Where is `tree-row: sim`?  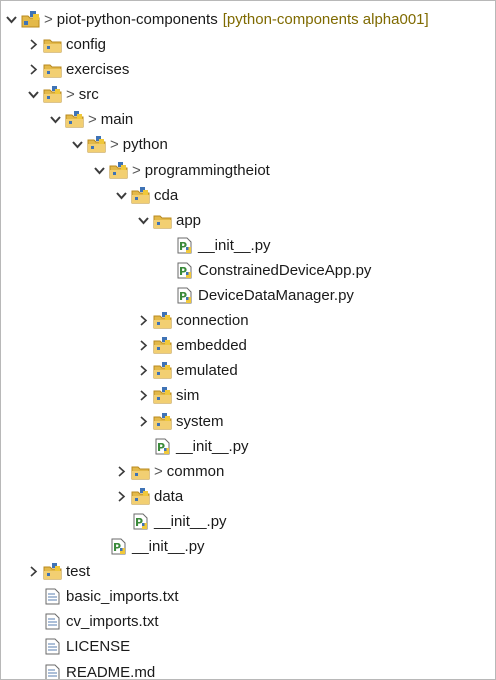
tree-row: sim is located at coordinates (168, 395).